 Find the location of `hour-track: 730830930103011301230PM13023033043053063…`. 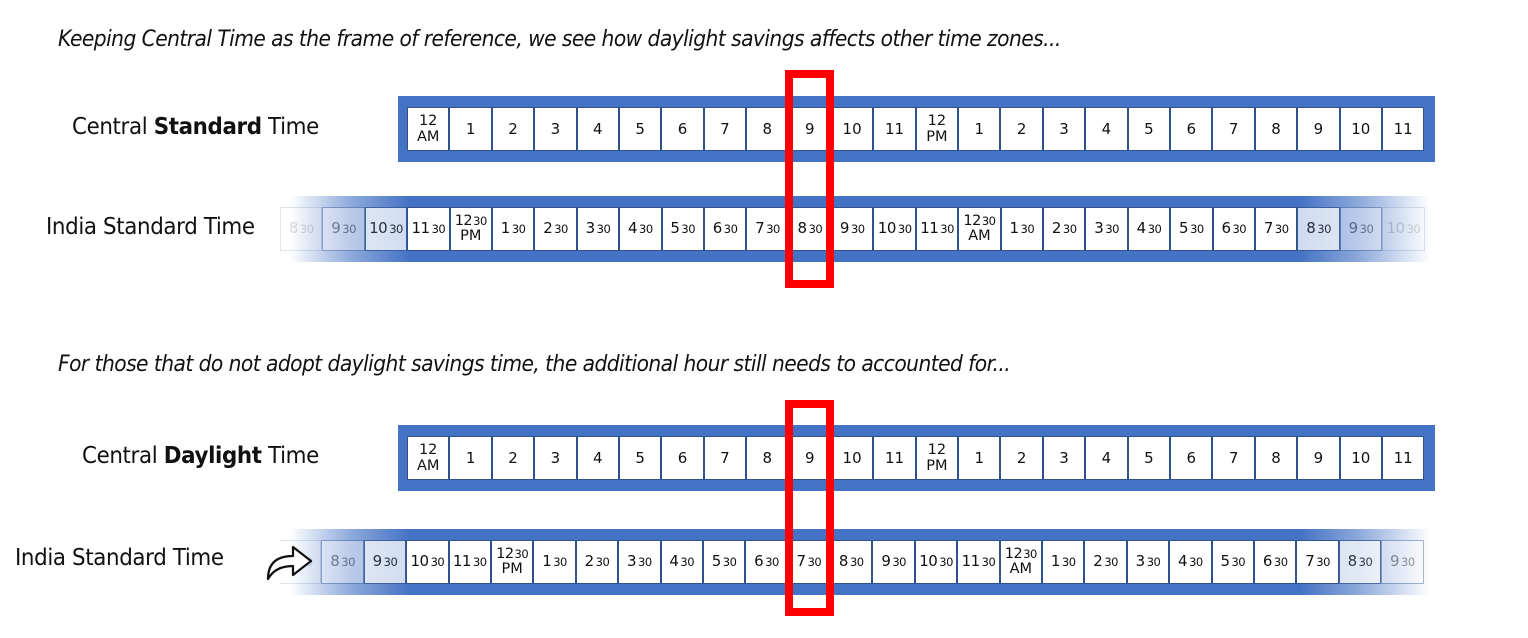

hour-track: 730830930103011301230PM13023033043053063… is located at coordinates (852, 562).